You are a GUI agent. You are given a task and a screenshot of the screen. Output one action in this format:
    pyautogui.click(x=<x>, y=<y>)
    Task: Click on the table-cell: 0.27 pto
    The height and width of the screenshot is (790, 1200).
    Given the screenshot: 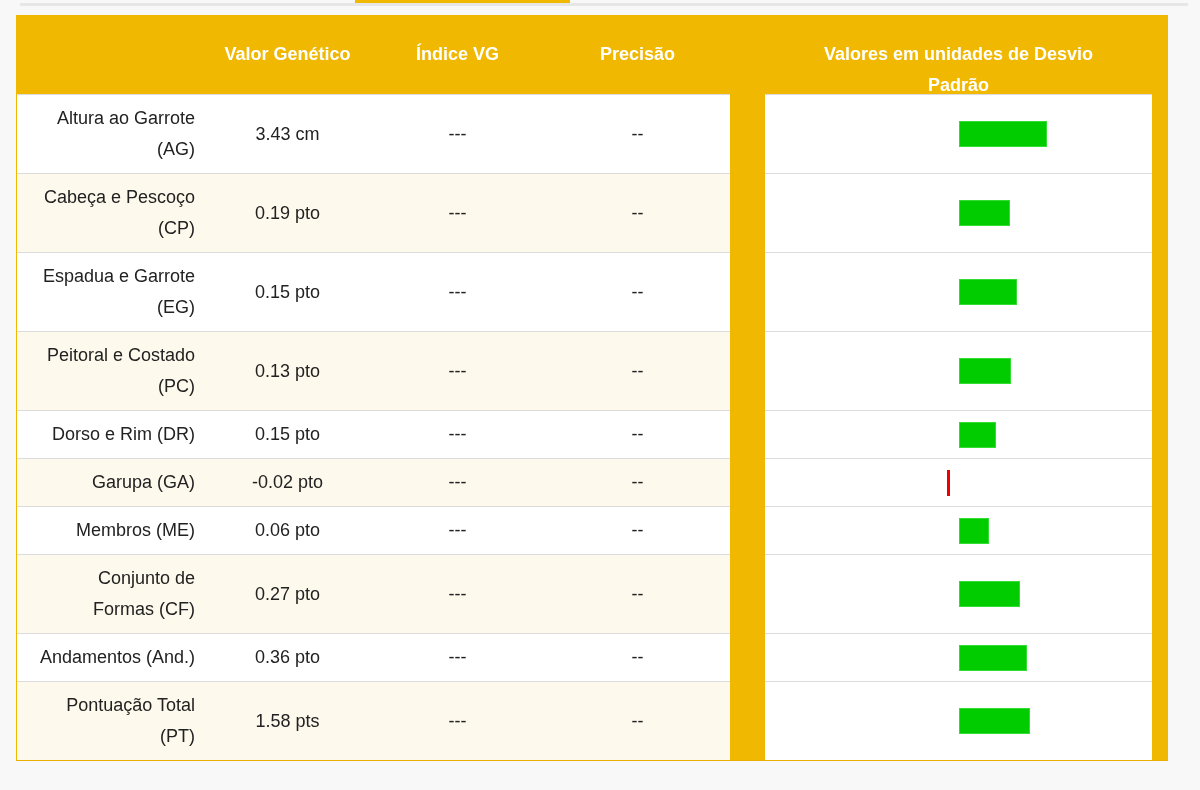 What is the action you would take?
    pyautogui.click(x=287, y=593)
    